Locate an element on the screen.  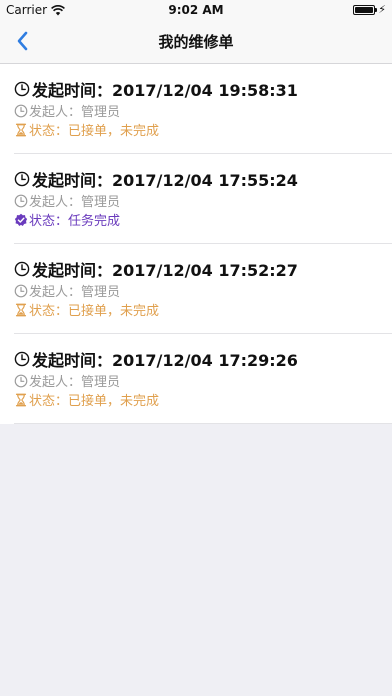
order-time-text: 发起时间：2017/12/04 17:55:24 is located at coordinates (165, 180).